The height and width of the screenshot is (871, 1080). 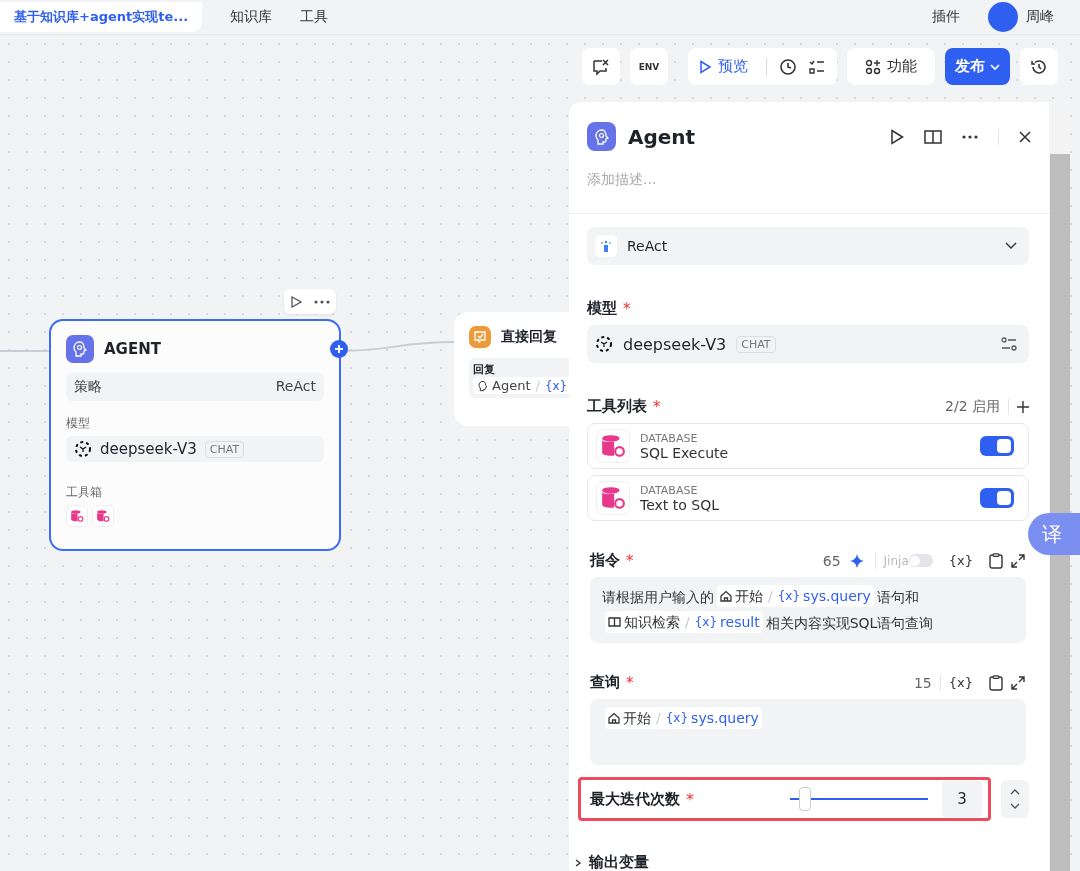 I want to click on variable-reference: 知识检索 / {x} result, so click(x=684, y=622).